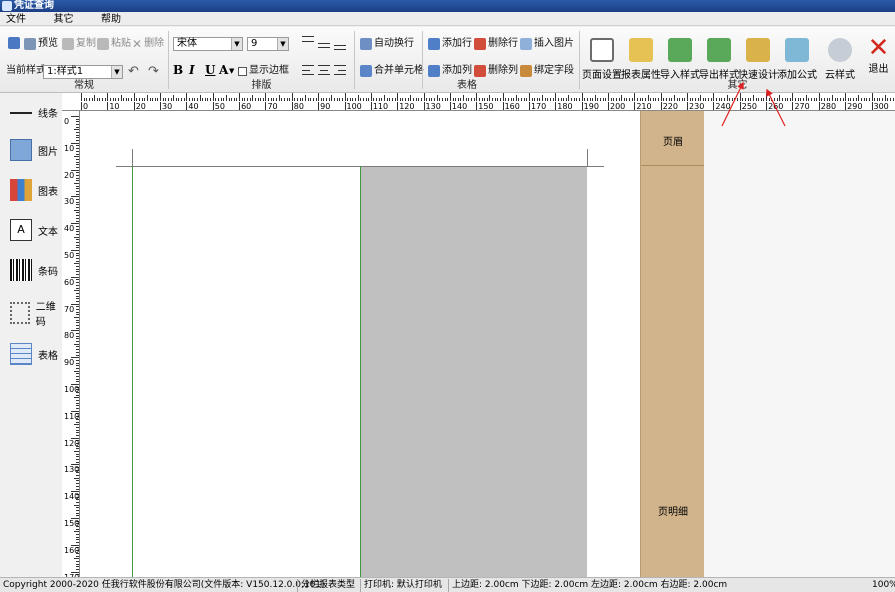 Image resolution: width=895 pixels, height=592 pixels. What do you see at coordinates (69, 229) in the screenshot?
I see `ruler-label: 40` at bounding box center [69, 229].